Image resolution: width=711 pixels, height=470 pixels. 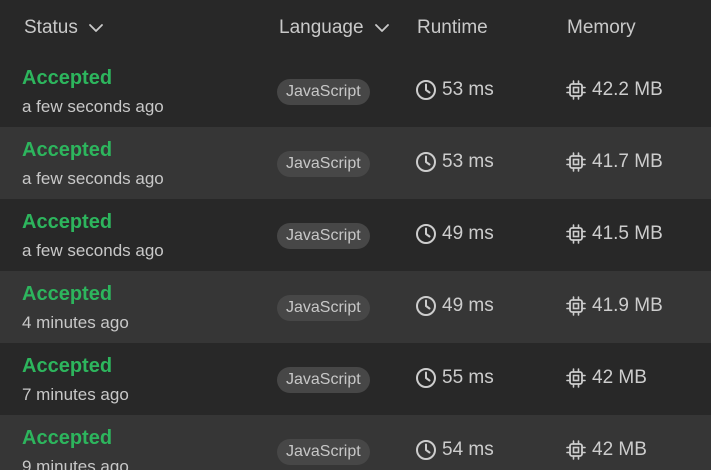 What do you see at coordinates (468, 449) in the screenshot?
I see `runtime-text: 54 ms` at bounding box center [468, 449].